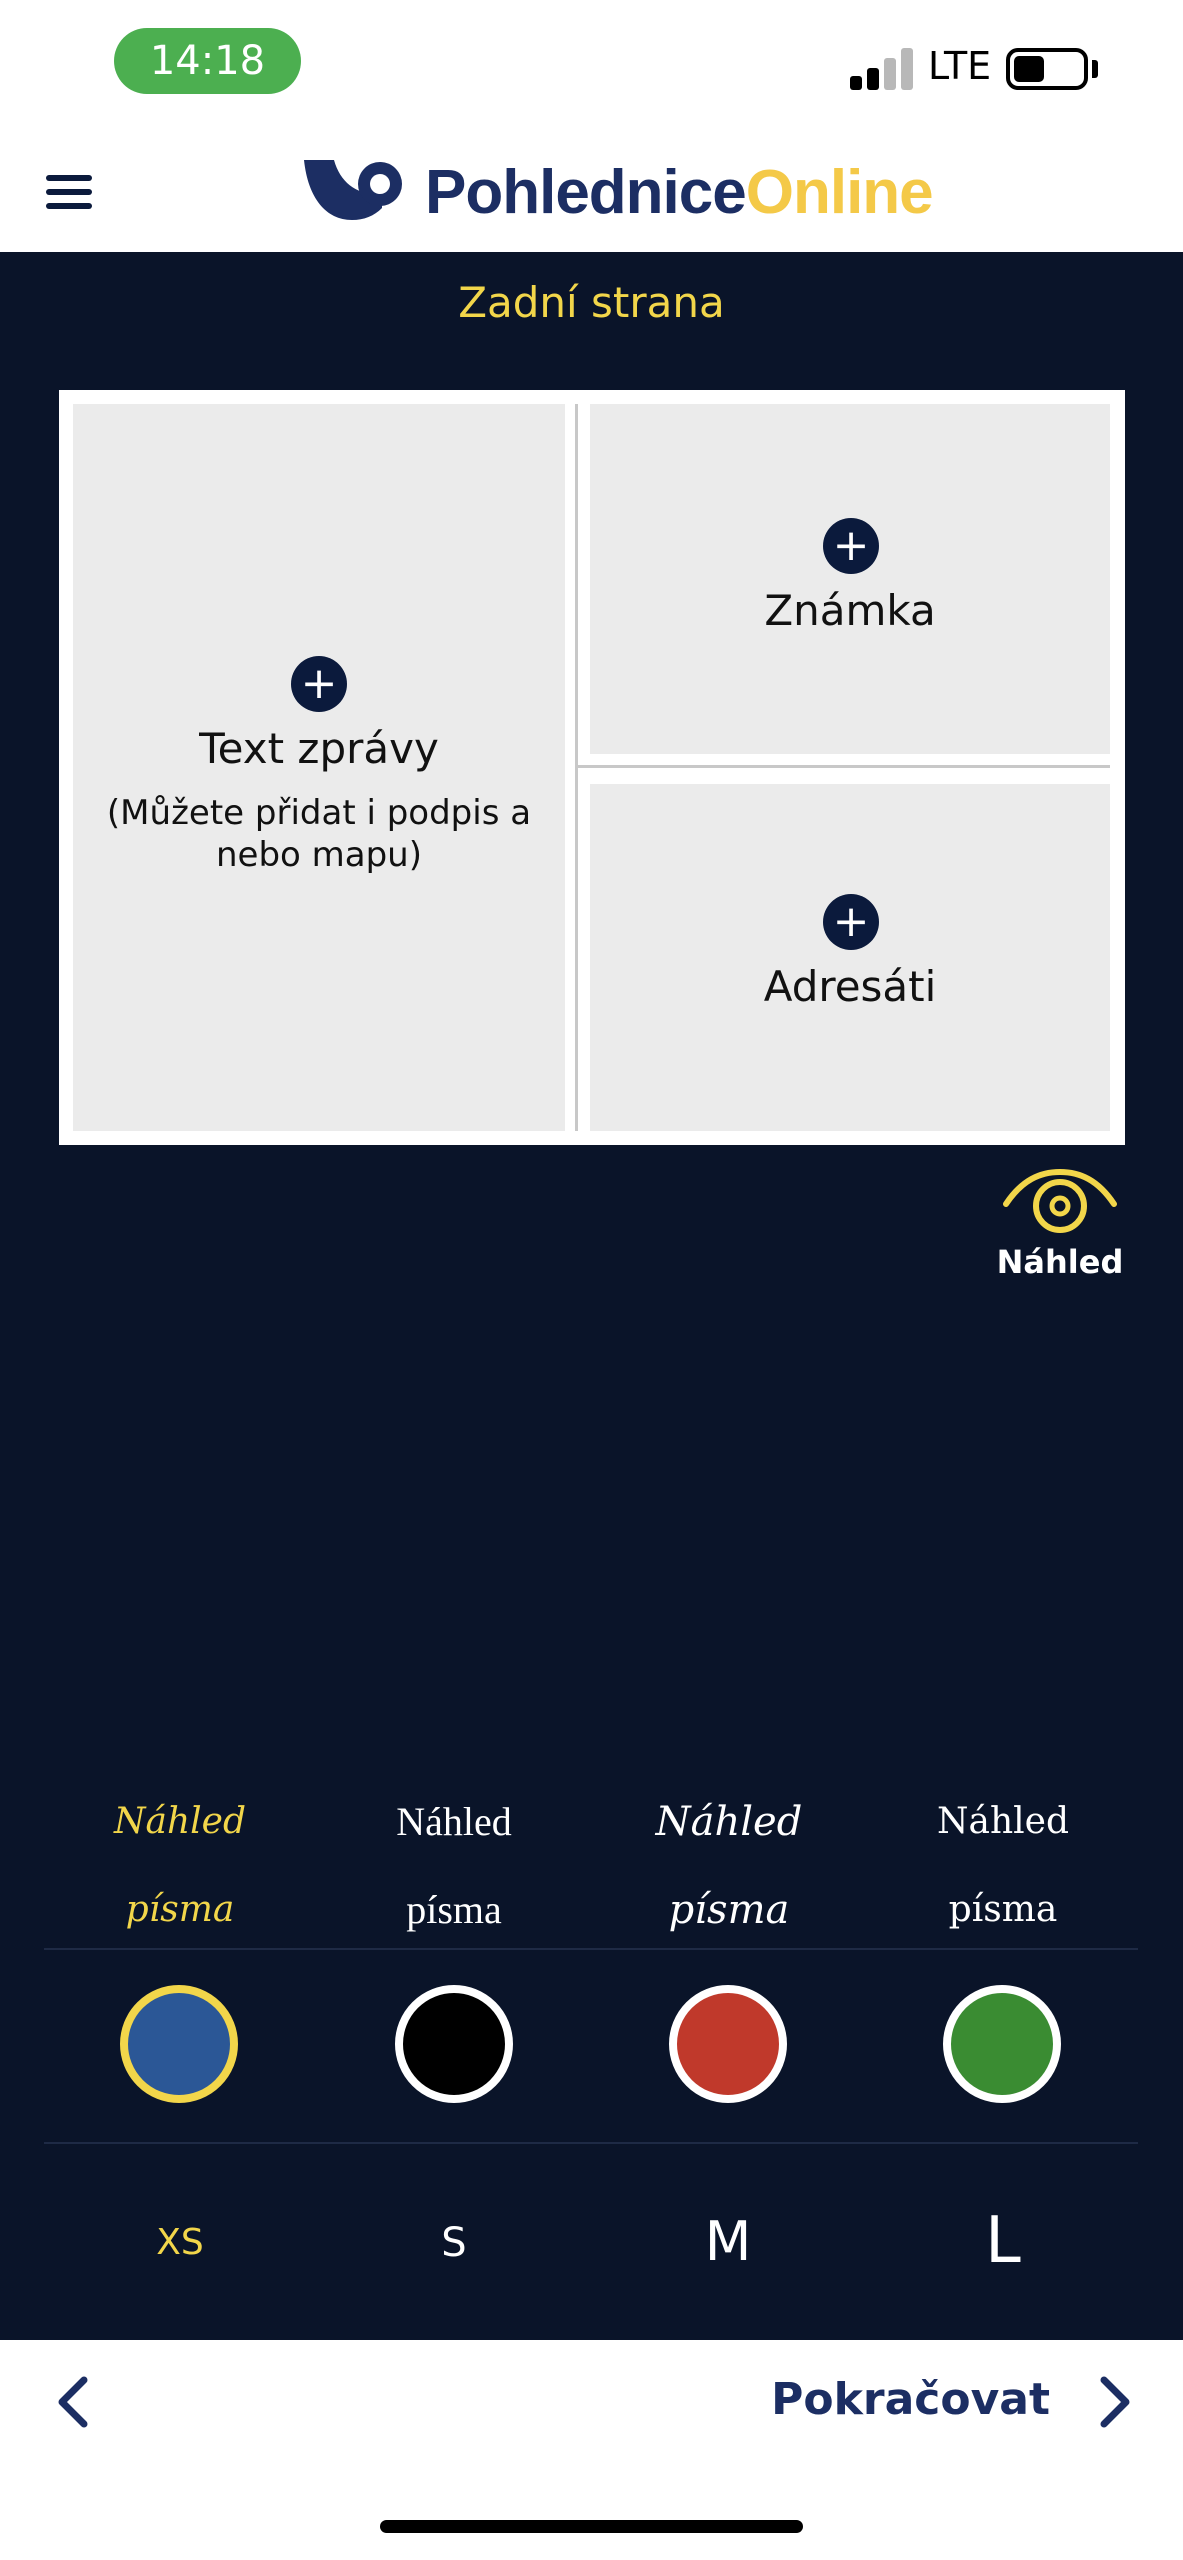 The width and height of the screenshot is (1183, 2560). I want to click on color-swatch-green, so click(1002, 2044).